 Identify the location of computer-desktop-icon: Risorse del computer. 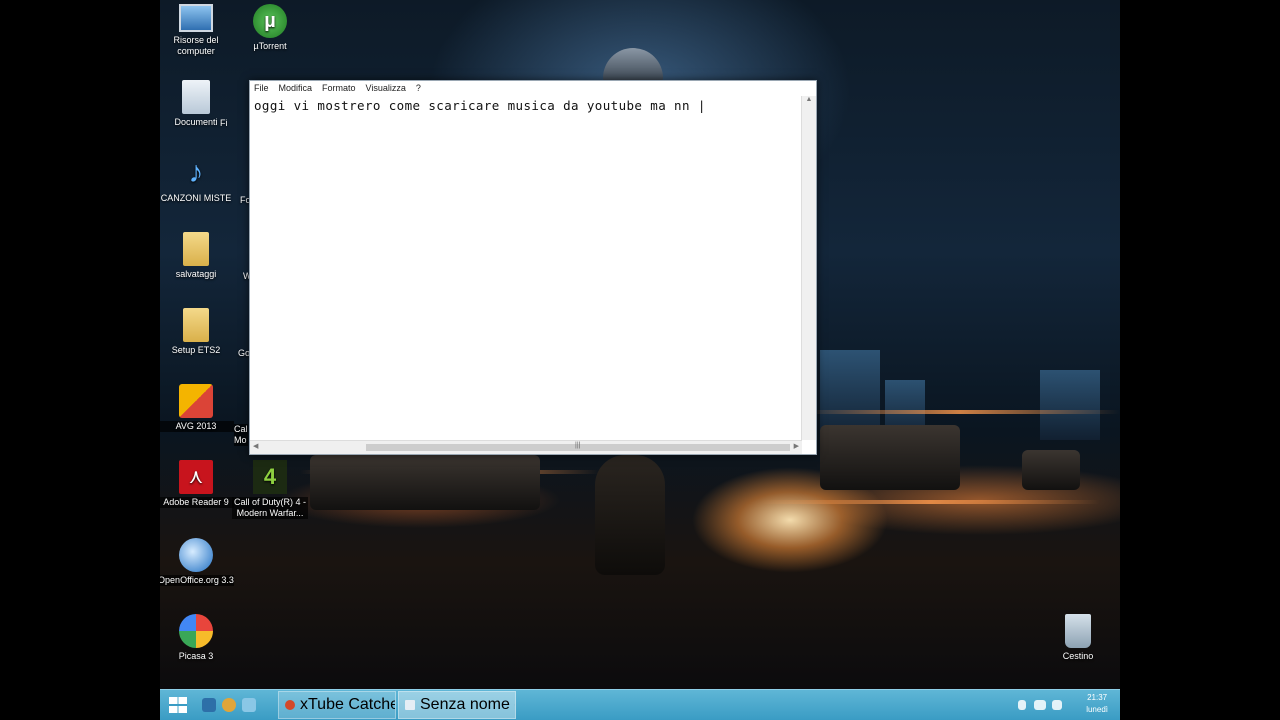
(197, 30).